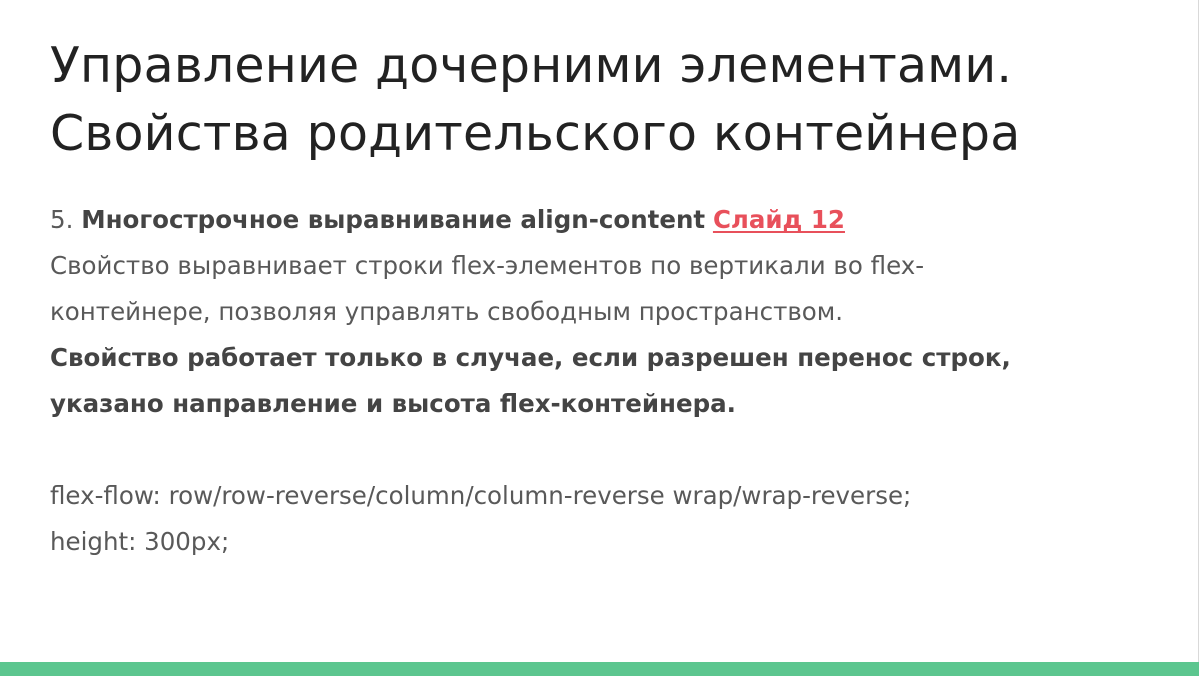  I want to click on blank-spacer, so click(600, 450).